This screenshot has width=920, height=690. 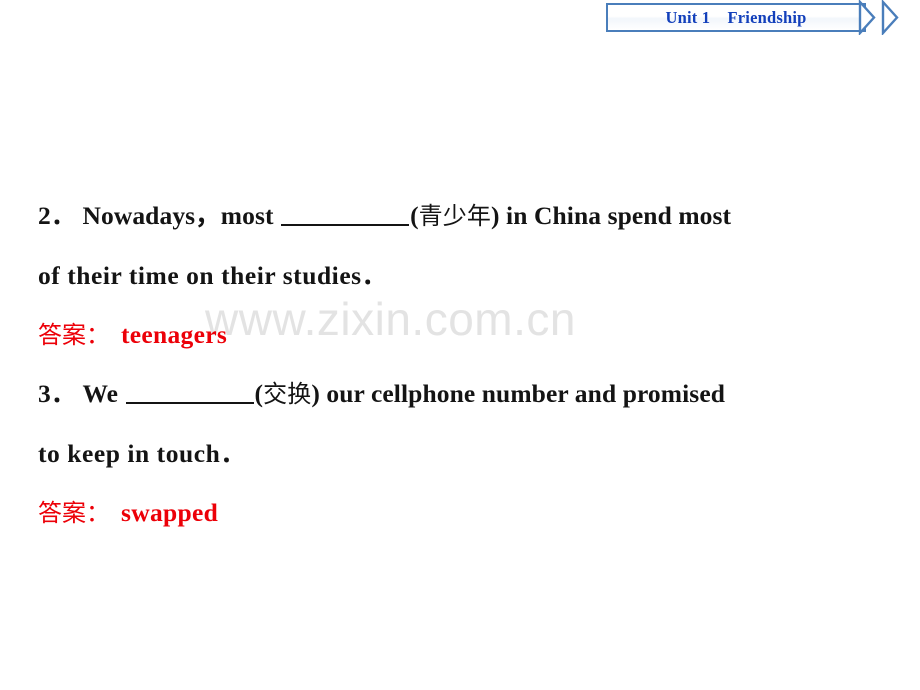 What do you see at coordinates (287, 394) in the screenshot?
I see `chinese-hint: 交换` at bounding box center [287, 394].